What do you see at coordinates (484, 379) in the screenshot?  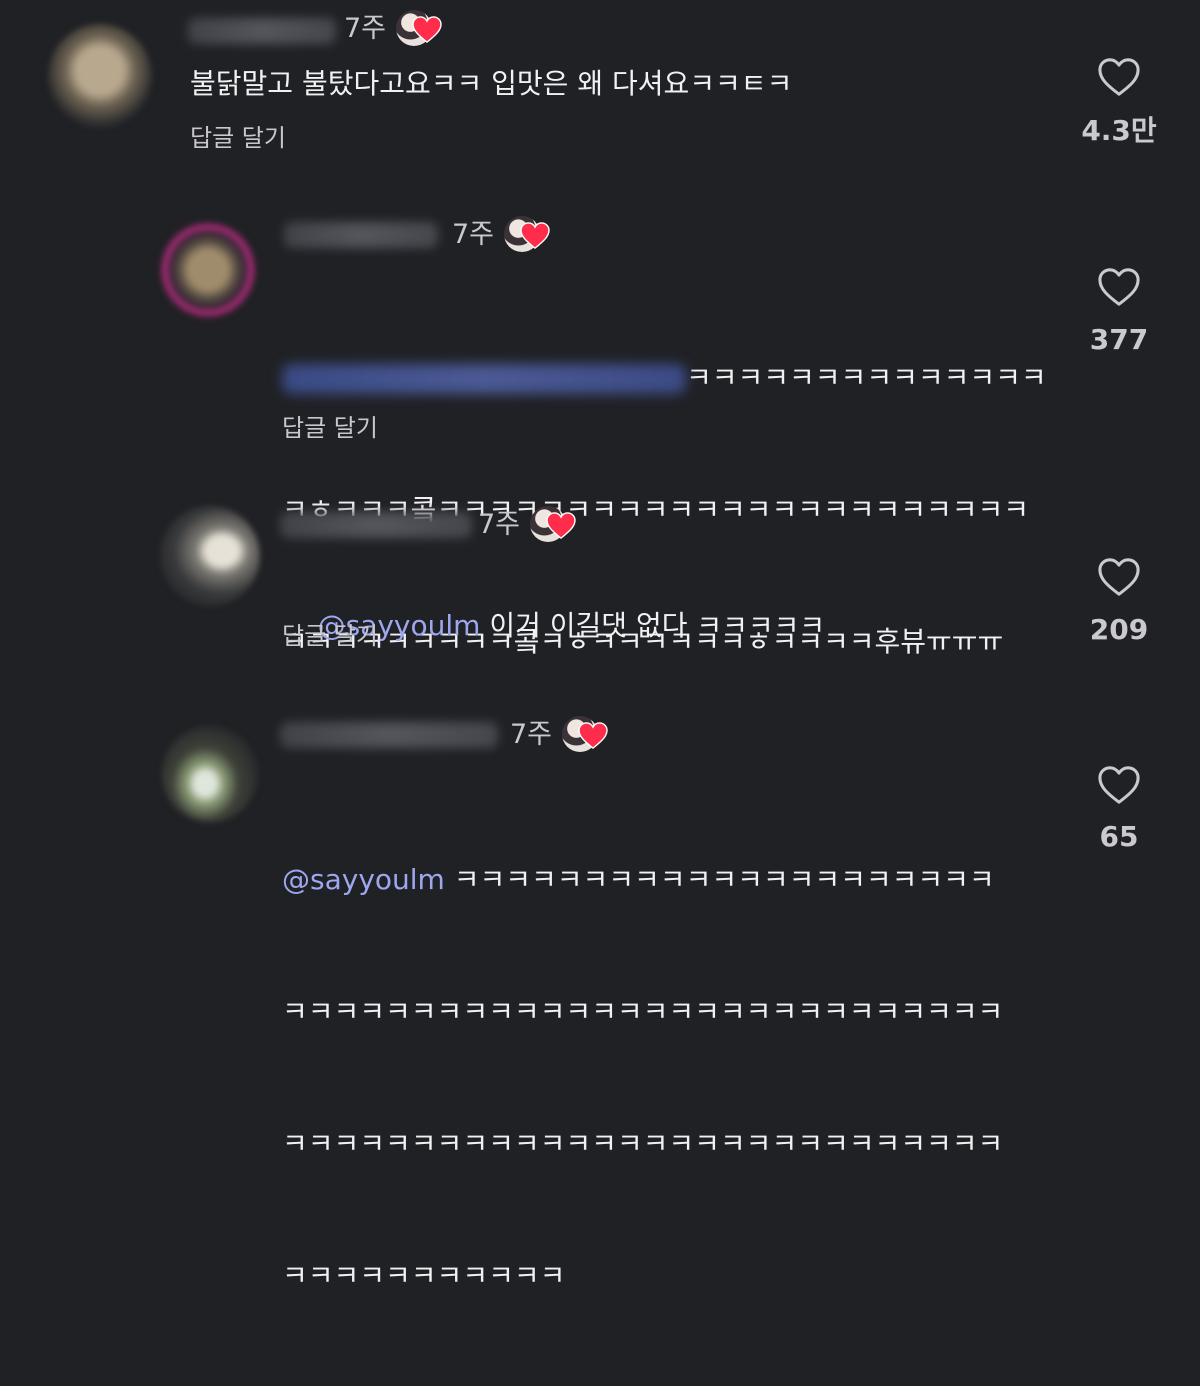 I see `mention-link` at bounding box center [484, 379].